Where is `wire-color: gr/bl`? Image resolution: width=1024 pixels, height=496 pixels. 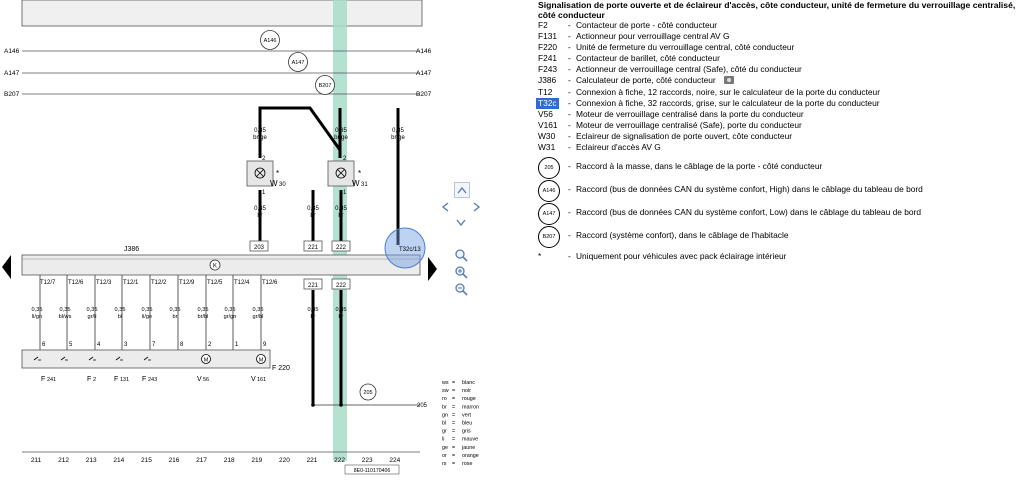 wire-color: gr/bl is located at coordinates (258, 317).